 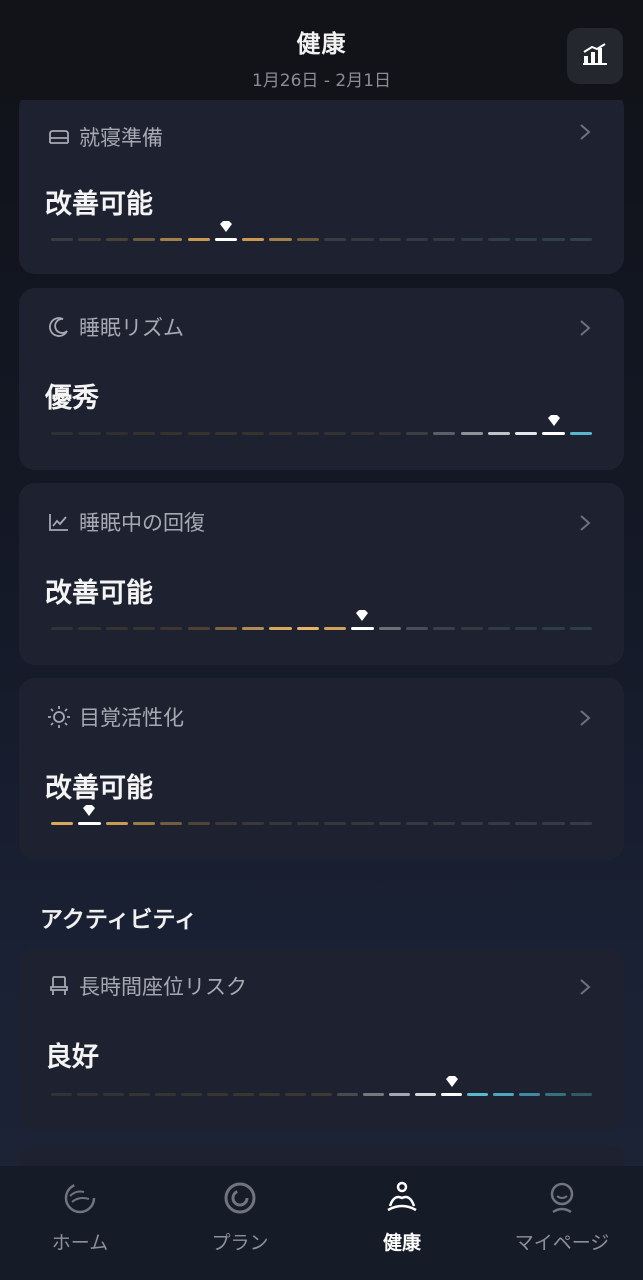 What do you see at coordinates (321, 50) in the screenshot?
I see `app-header: 健康 1月26日 - 2月1日` at bounding box center [321, 50].